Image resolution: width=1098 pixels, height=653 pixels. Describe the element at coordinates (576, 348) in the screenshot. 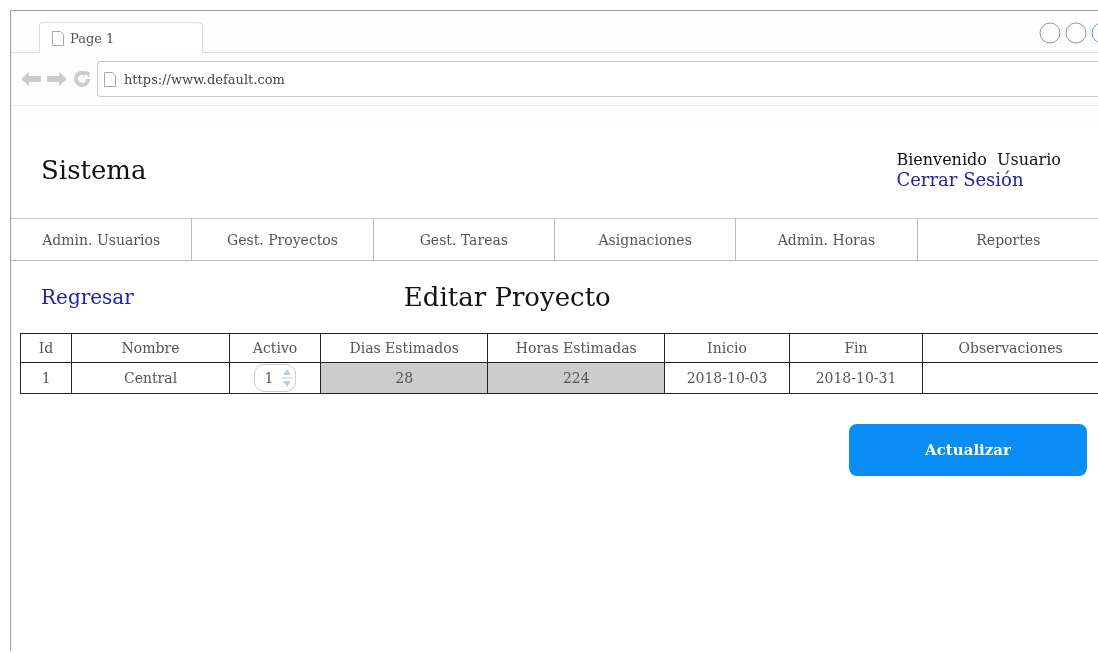

I see `column-header: Horas Estimadas` at that location.